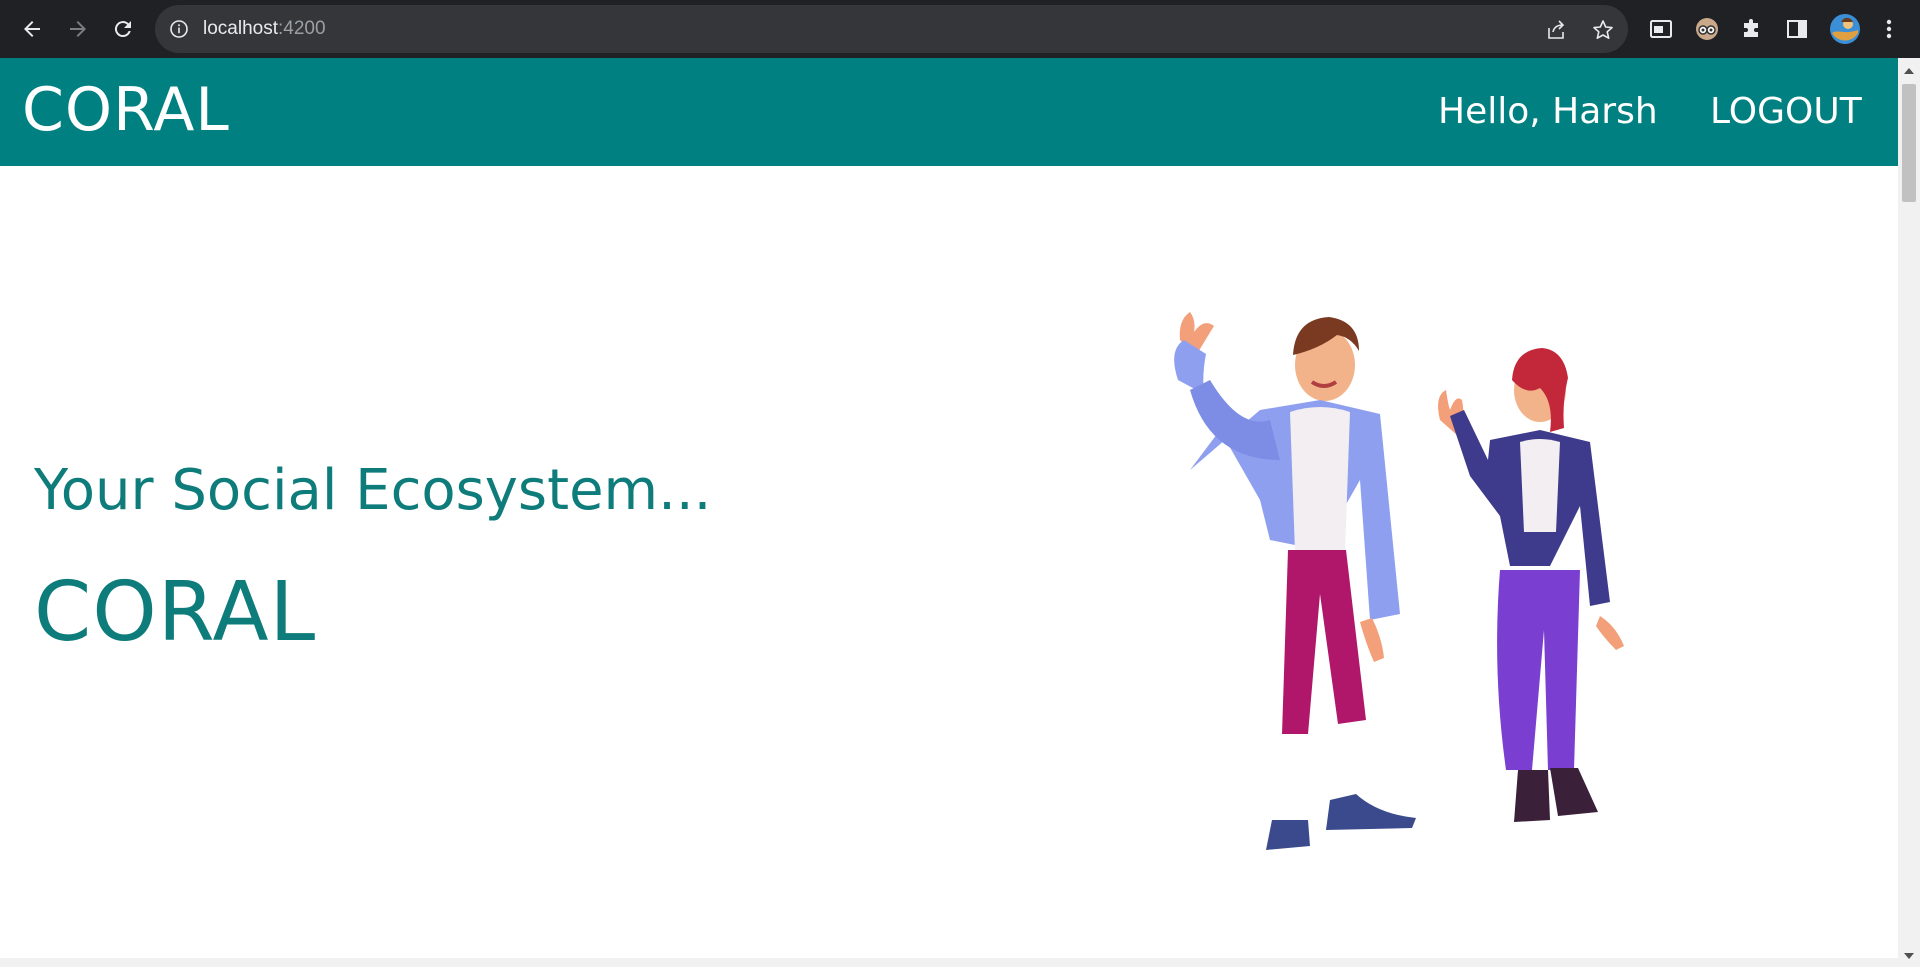  What do you see at coordinates (891, 29) in the screenshot?
I see `address-bar: localhost:4200` at bounding box center [891, 29].